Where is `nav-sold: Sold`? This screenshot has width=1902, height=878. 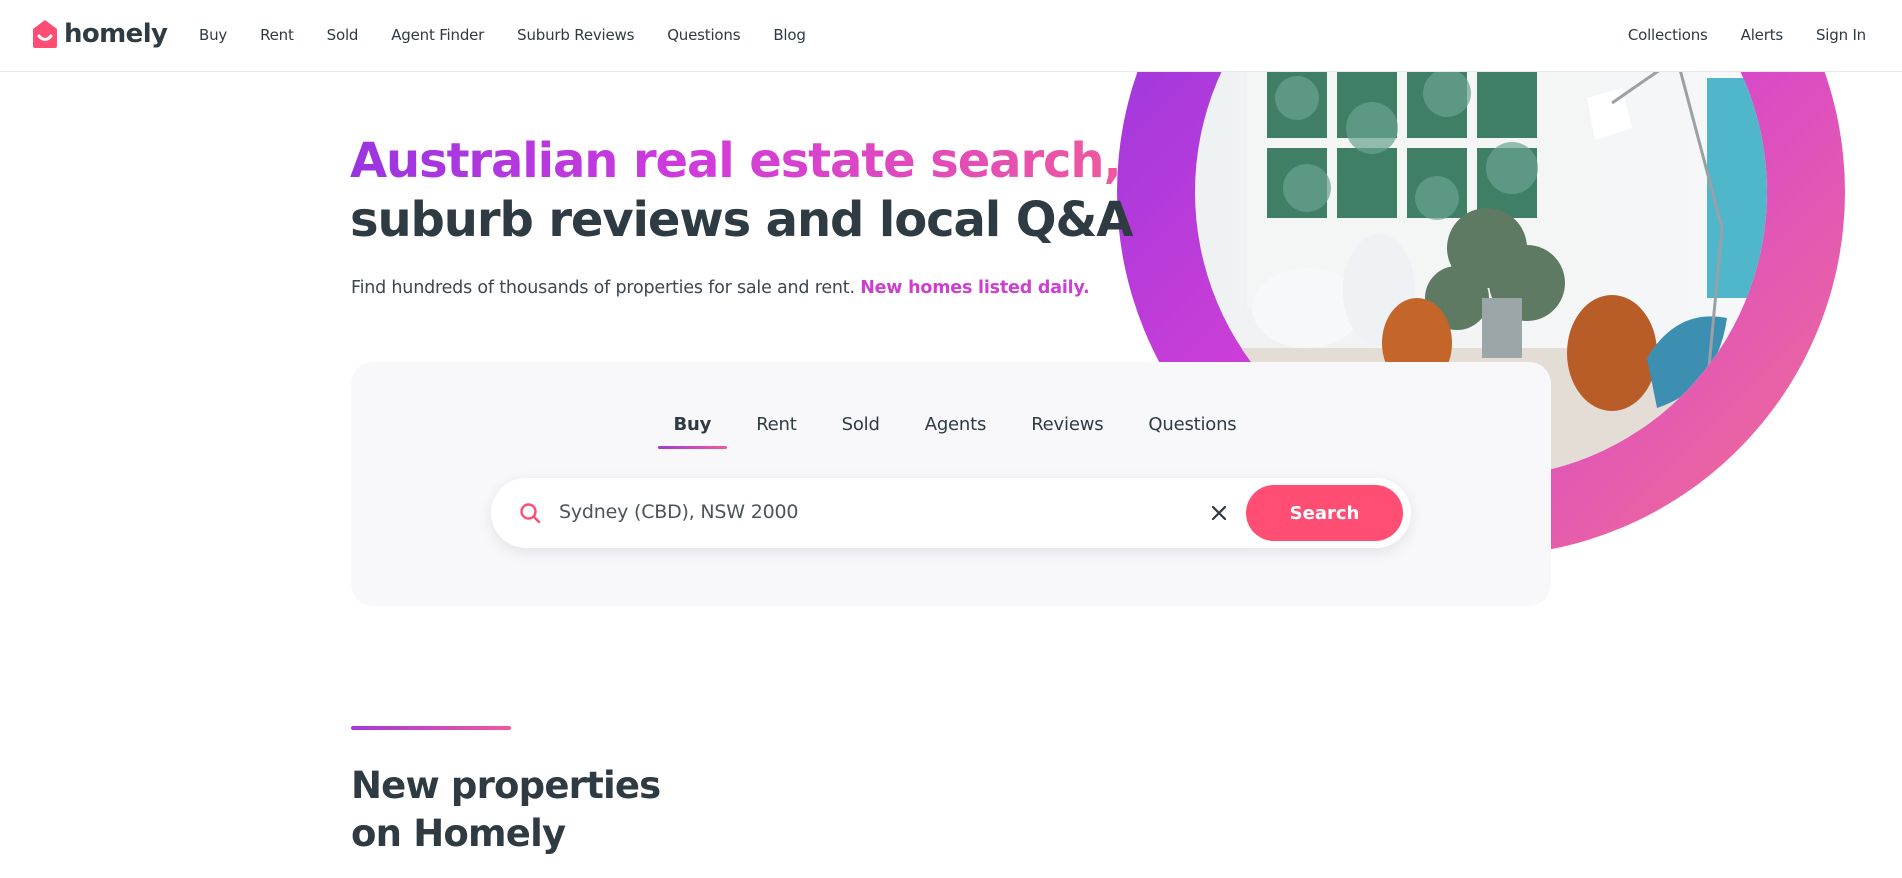 nav-sold: Sold is located at coordinates (343, 35).